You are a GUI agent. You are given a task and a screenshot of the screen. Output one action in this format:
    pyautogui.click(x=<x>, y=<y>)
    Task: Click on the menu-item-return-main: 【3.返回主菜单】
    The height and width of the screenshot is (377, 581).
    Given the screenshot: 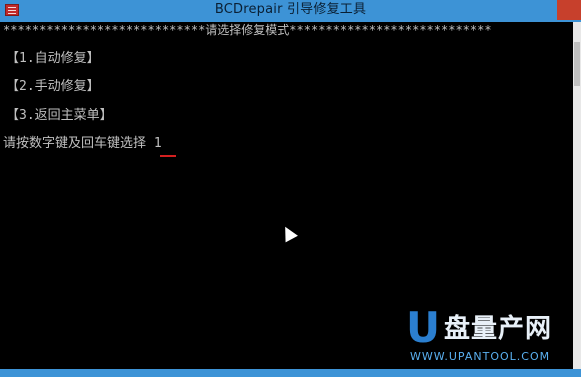 What is the action you would take?
    pyautogui.click(x=59, y=115)
    